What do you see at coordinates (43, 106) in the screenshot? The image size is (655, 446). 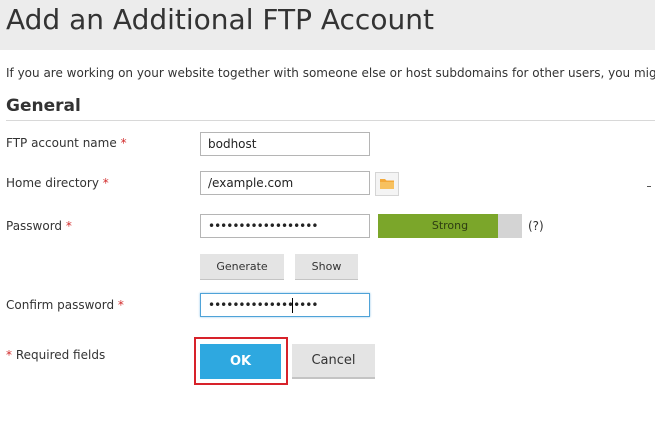 I see `section-title: General` at bounding box center [43, 106].